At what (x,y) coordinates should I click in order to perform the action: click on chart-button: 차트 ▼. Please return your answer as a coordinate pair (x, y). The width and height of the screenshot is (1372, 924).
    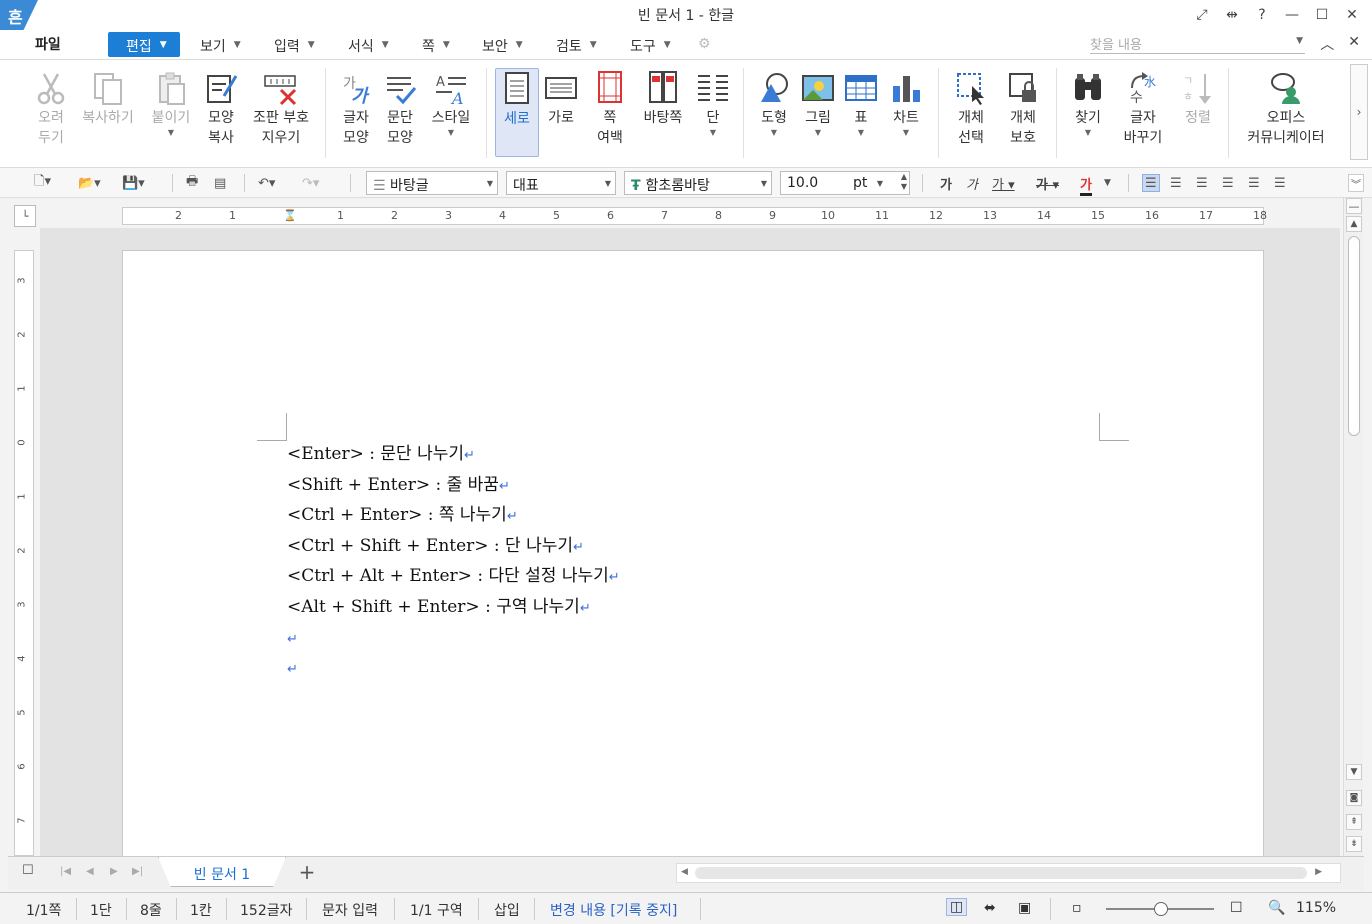
    Looking at the image, I should click on (906, 103).